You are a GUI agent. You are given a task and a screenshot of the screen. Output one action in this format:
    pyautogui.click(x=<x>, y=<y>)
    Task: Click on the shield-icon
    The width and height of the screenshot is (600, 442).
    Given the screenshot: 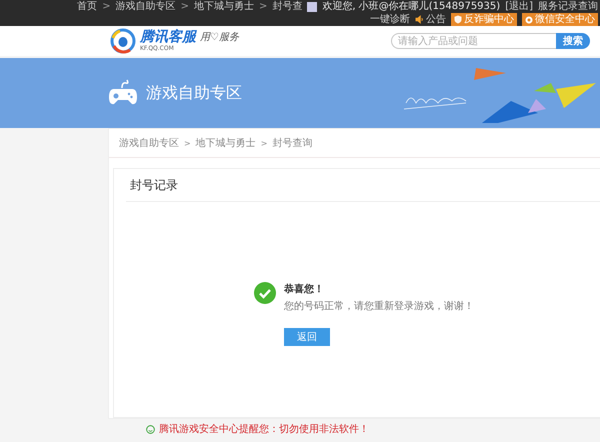 What is the action you would take?
    pyautogui.click(x=458, y=19)
    